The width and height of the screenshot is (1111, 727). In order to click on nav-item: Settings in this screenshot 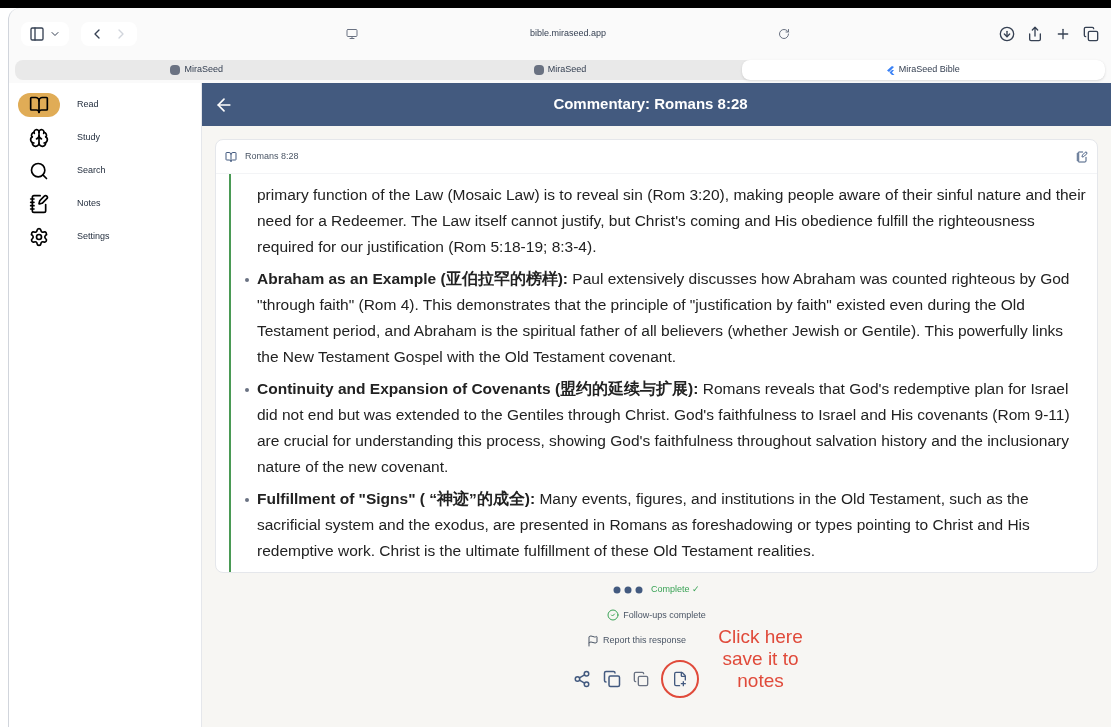, I will do `click(105, 237)`.